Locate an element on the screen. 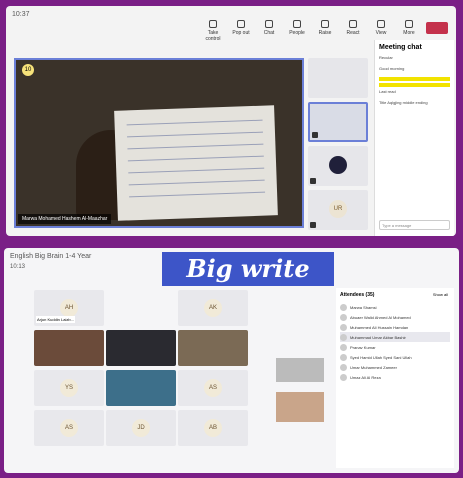  avatar-initials: AH is located at coordinates (69, 308).